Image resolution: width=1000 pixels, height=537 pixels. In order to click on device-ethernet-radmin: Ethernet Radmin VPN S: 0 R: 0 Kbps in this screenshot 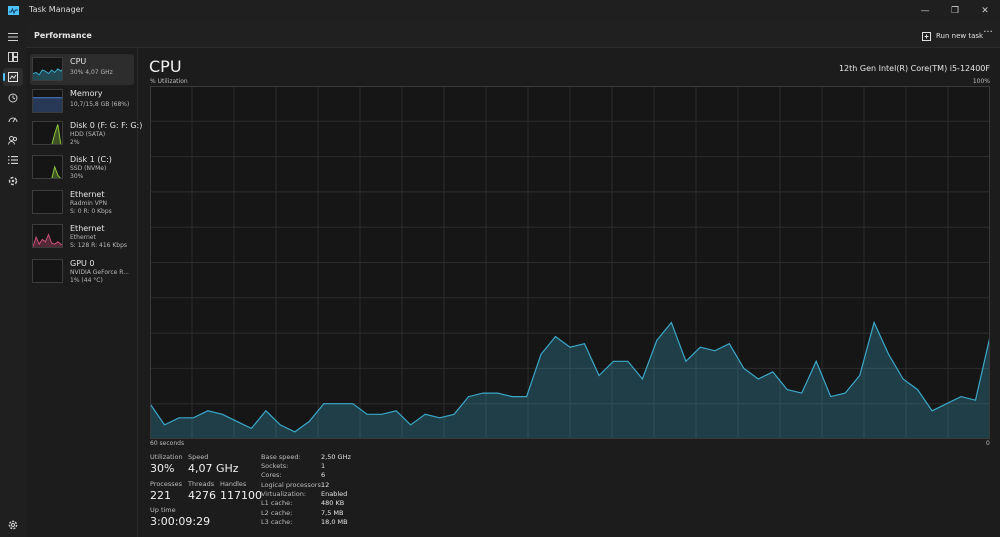, I will do `click(82, 202)`.